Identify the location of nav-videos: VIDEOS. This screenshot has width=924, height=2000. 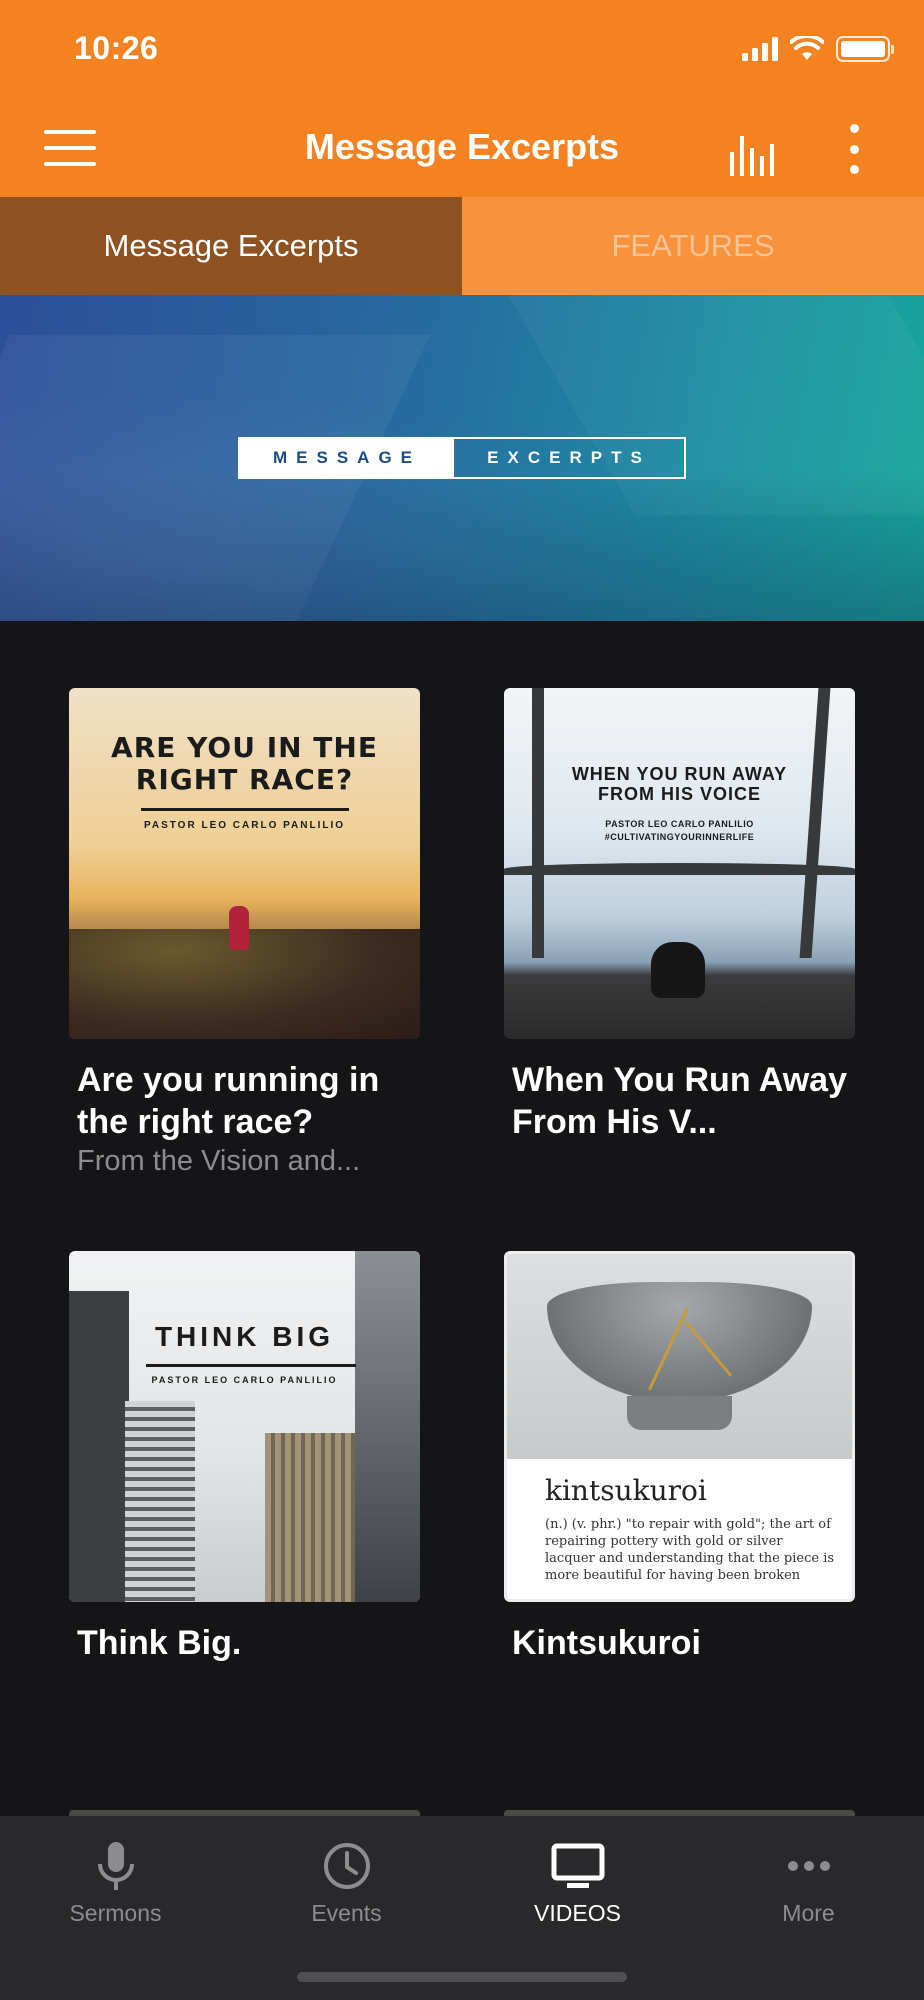
(577, 1891).